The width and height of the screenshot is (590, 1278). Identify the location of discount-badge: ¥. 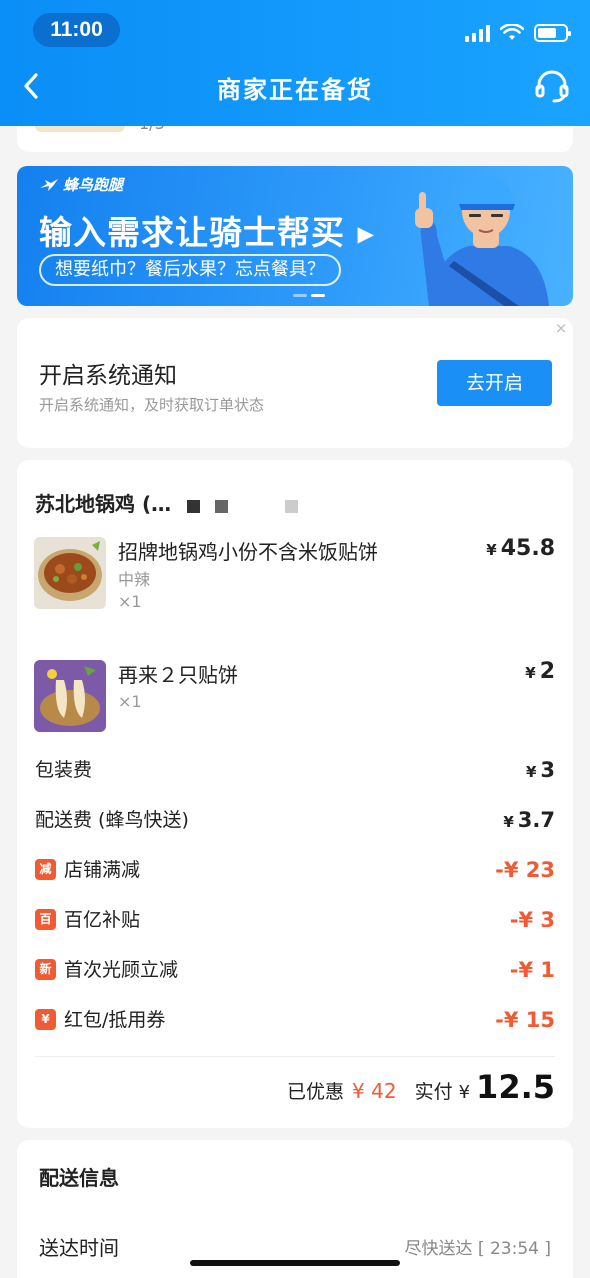
(45, 1019).